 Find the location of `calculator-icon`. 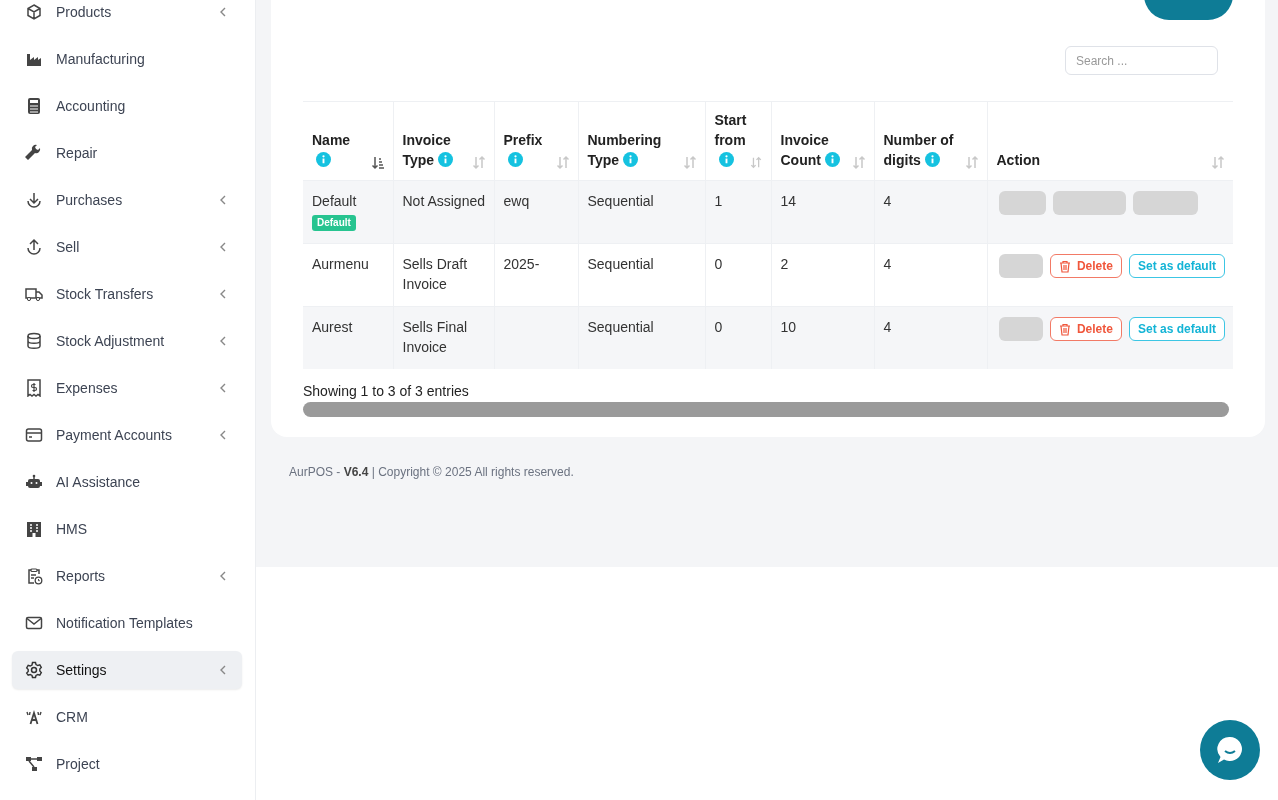

calculator-icon is located at coordinates (34, 106).